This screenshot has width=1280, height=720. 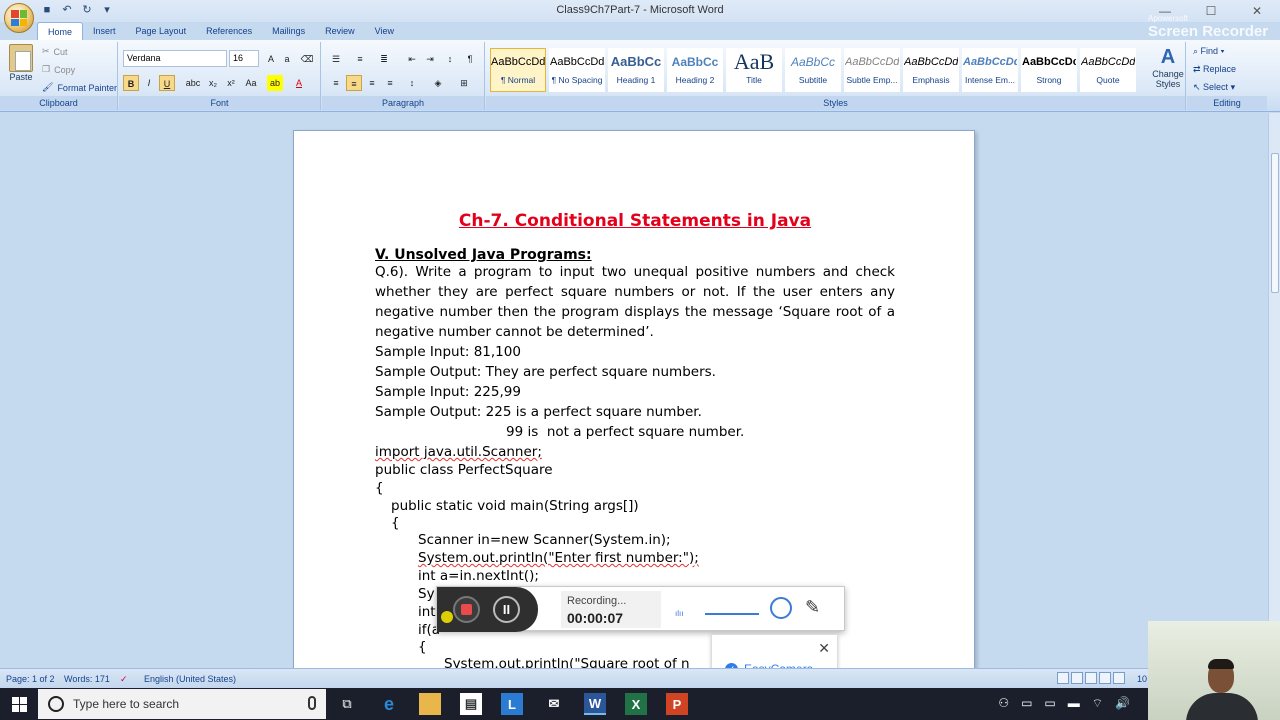 What do you see at coordinates (340, 31) in the screenshot?
I see `tab-review: Review` at bounding box center [340, 31].